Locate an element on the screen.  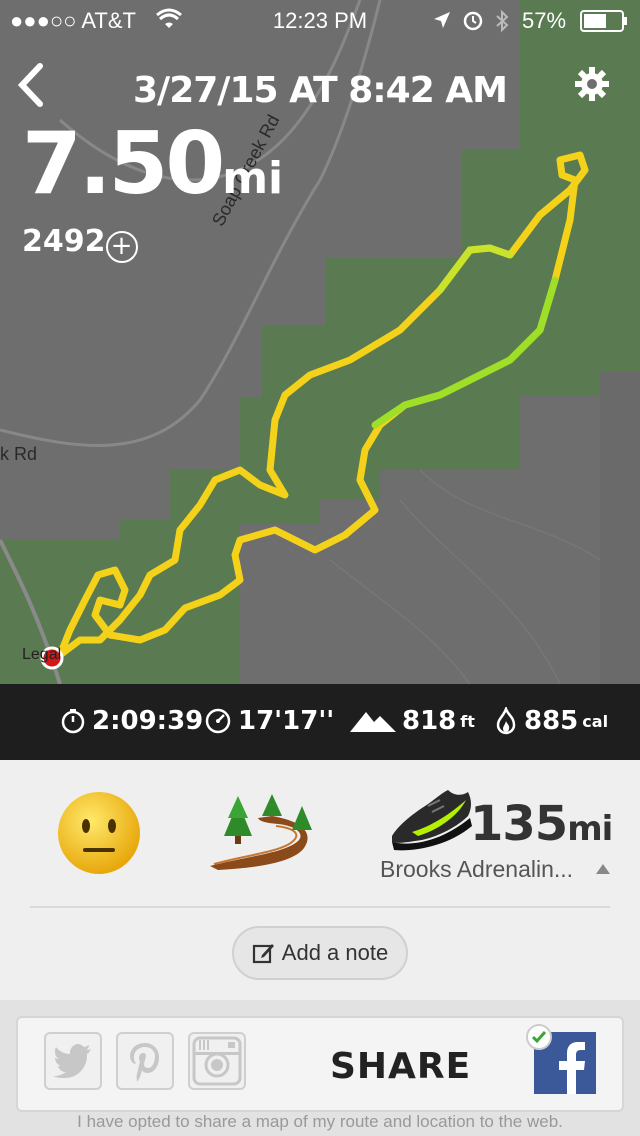
terrain-button is located at coordinates (263, 834).